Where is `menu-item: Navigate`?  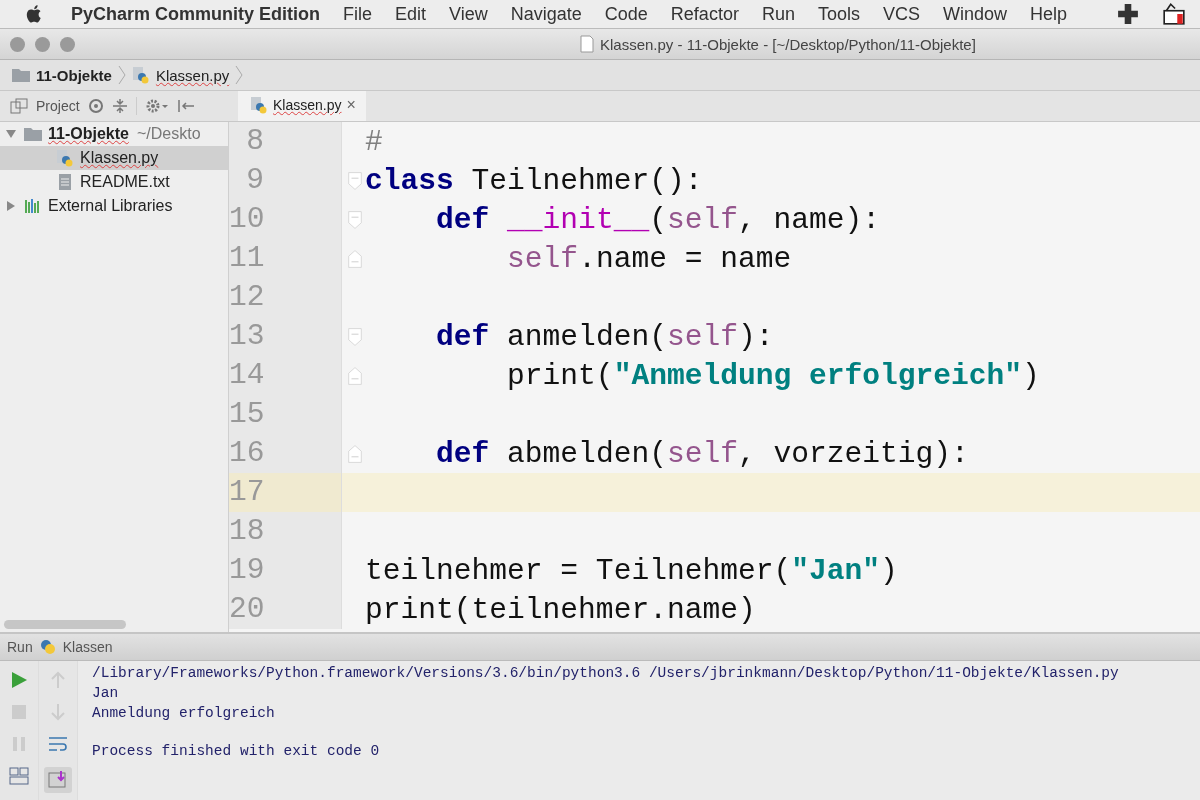
menu-item: Navigate is located at coordinates (546, 14).